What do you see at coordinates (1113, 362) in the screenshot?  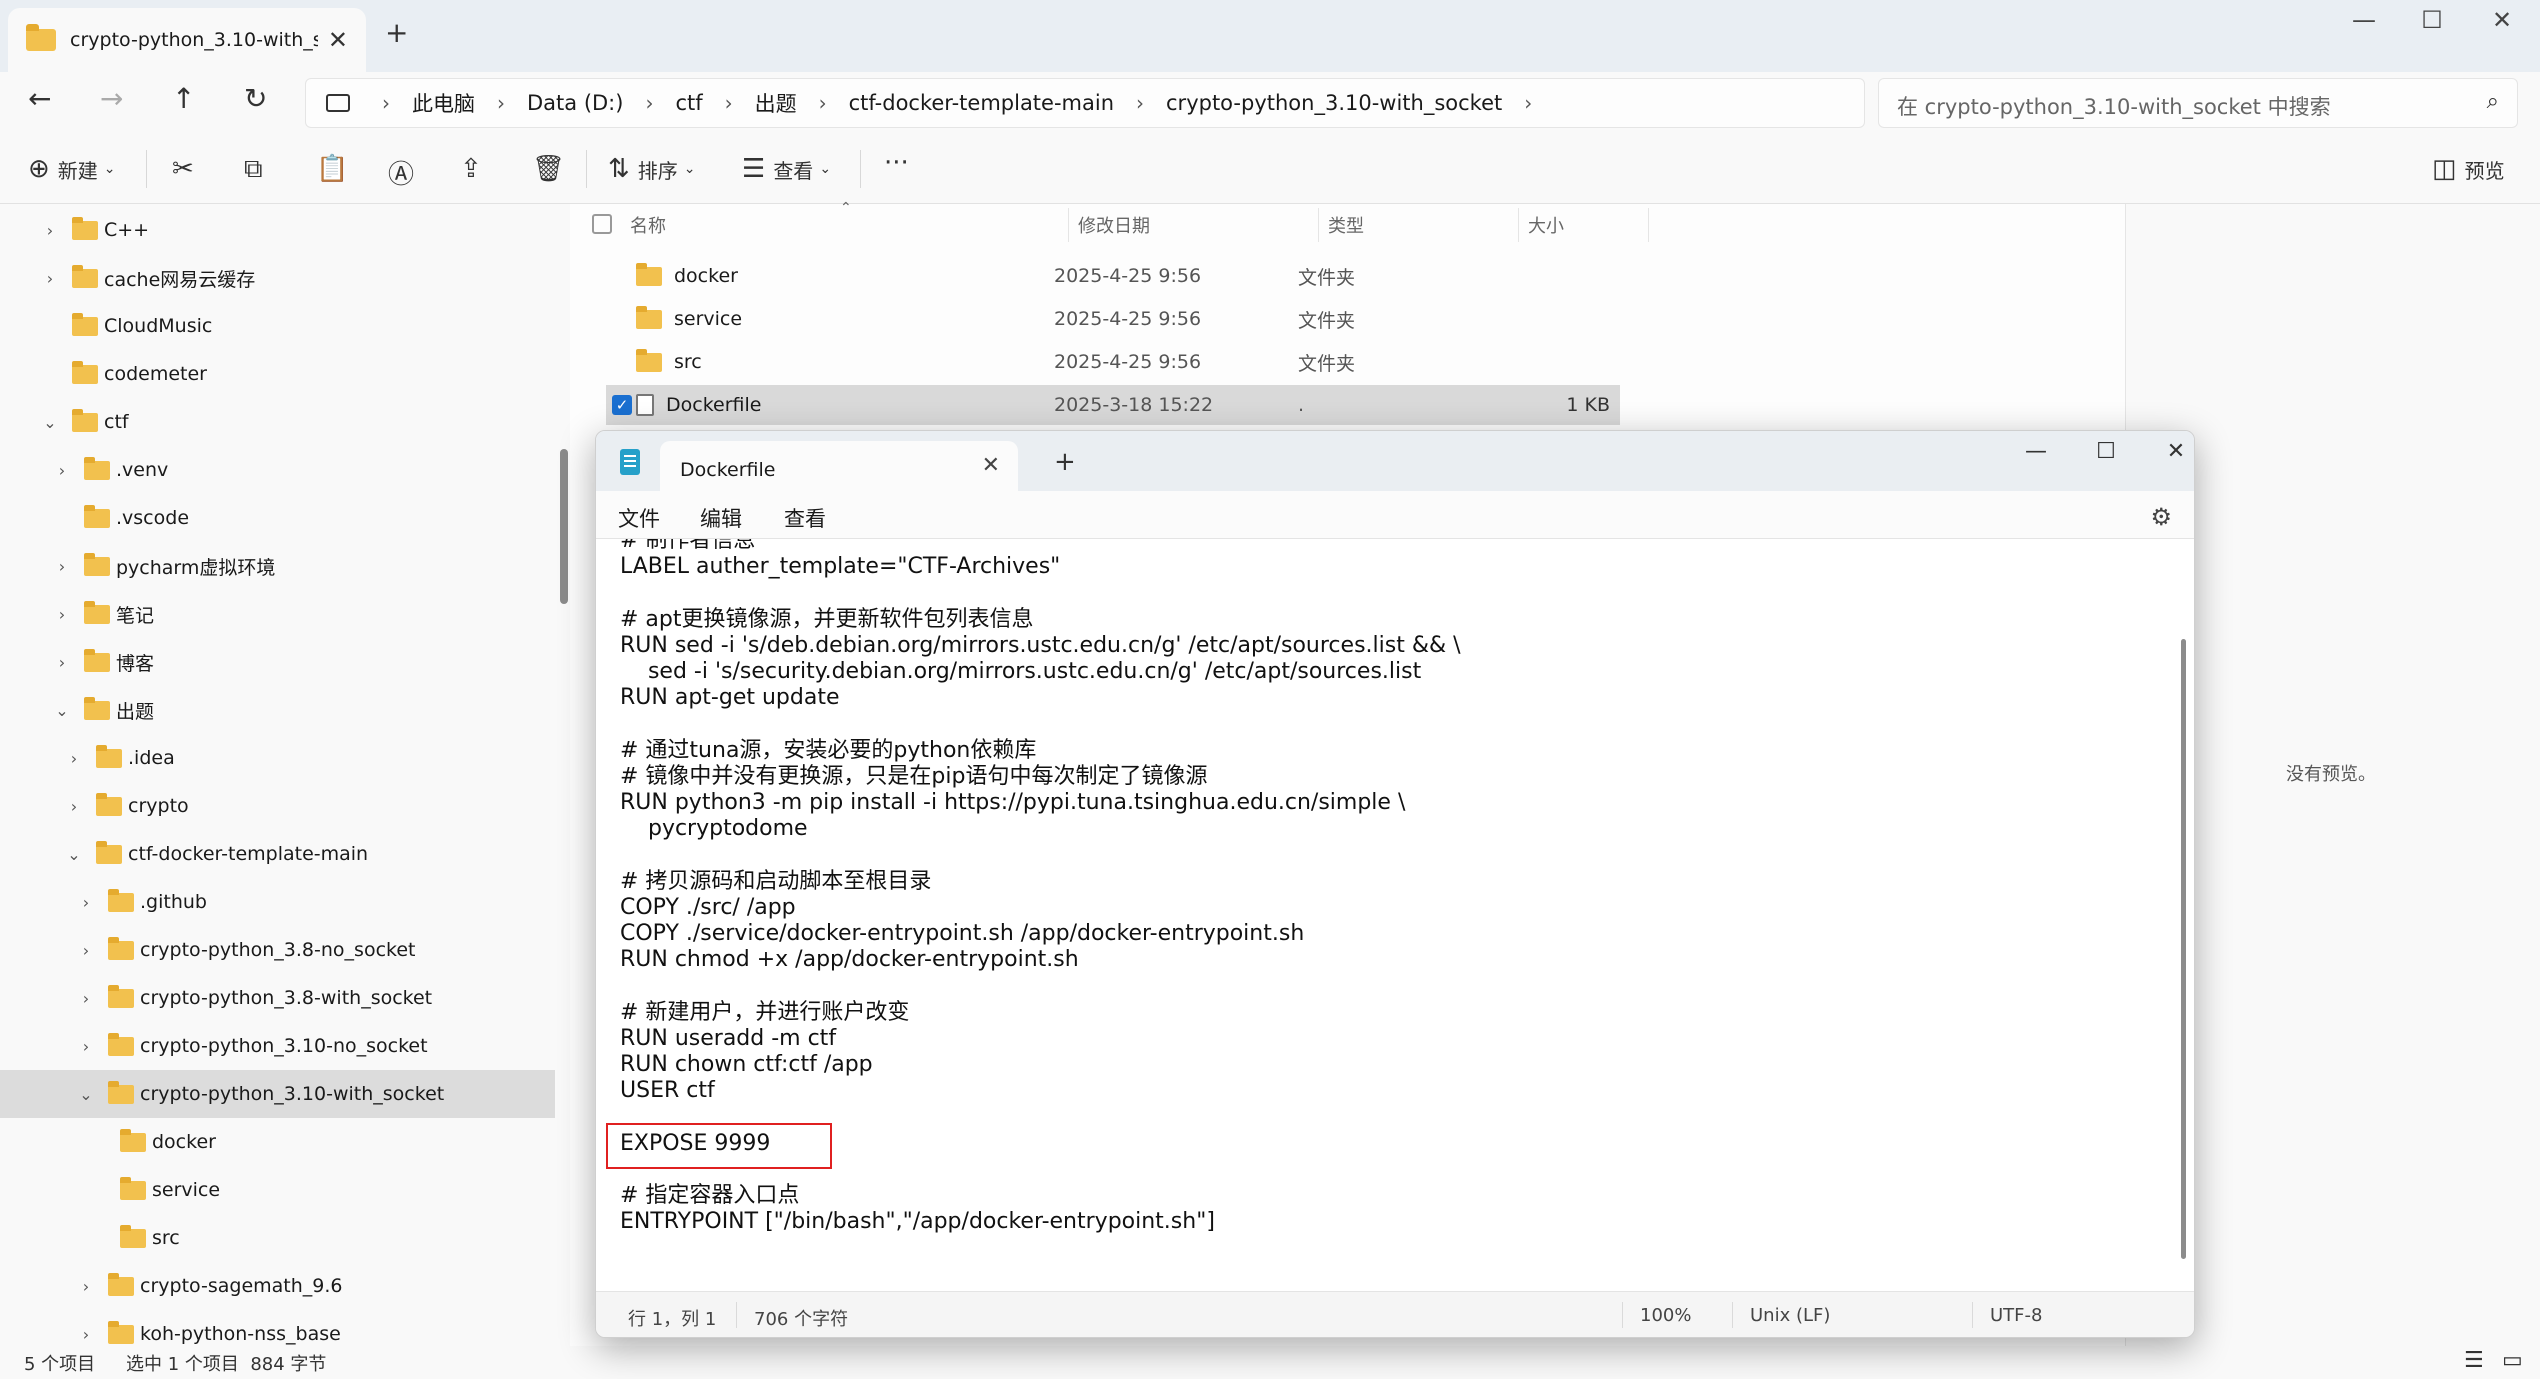 I see `file-row: src 2025-4-25 9:56 文件夹` at bounding box center [1113, 362].